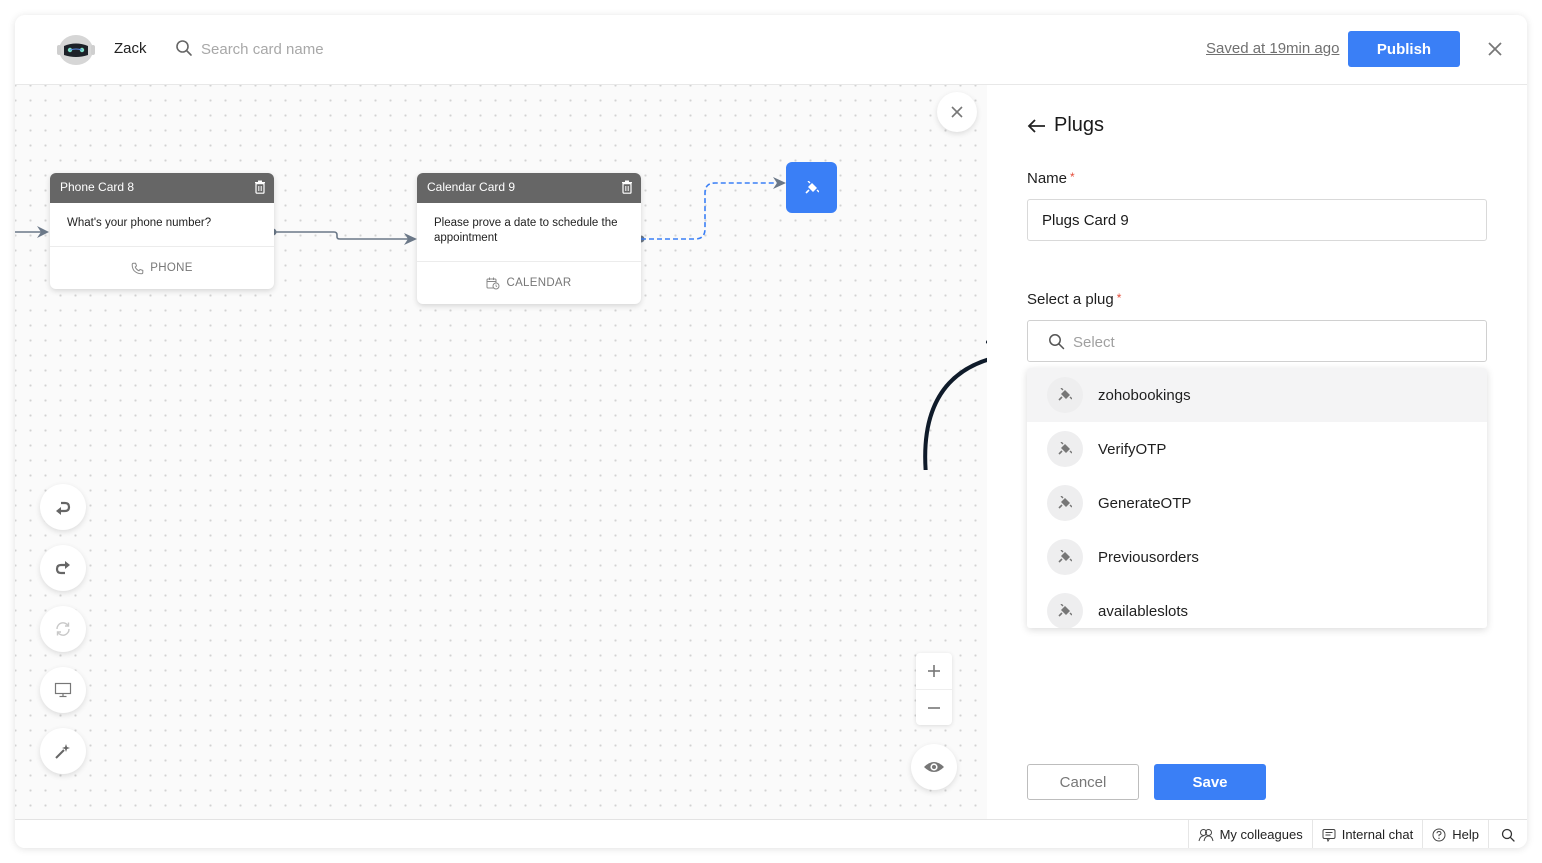 This screenshot has width=1542, height=863. Describe the element at coordinates (1210, 782) in the screenshot. I see `save-button: Save` at that location.